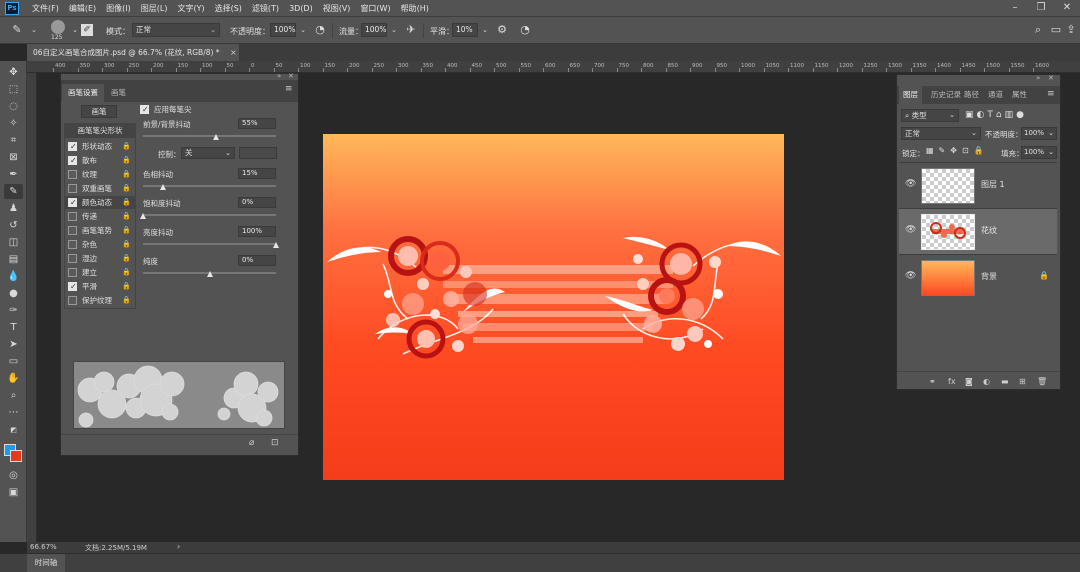 This screenshot has height=572, width=1080. Describe the element at coordinates (1051, 78) in the screenshot. I see `panel-close-icon: ✕` at that location.